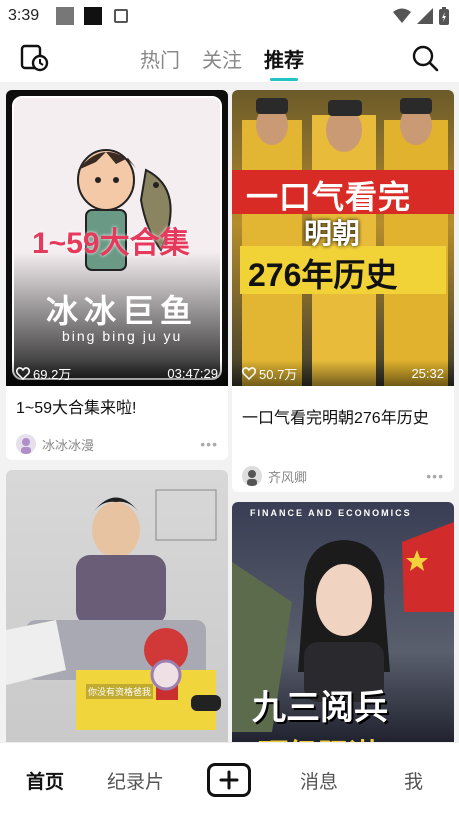 This screenshot has height=816, width=459. What do you see at coordinates (320, 708) in the screenshot?
I see `thumbnail-title: 九三阅兵` at bounding box center [320, 708].